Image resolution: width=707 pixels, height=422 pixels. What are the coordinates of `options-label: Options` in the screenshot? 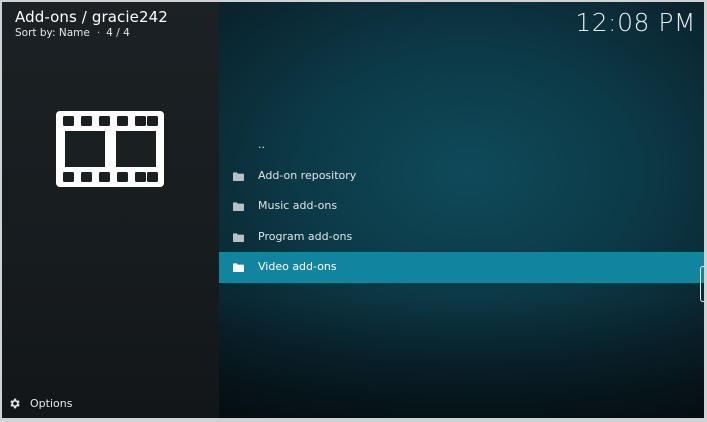 It's located at (51, 403).